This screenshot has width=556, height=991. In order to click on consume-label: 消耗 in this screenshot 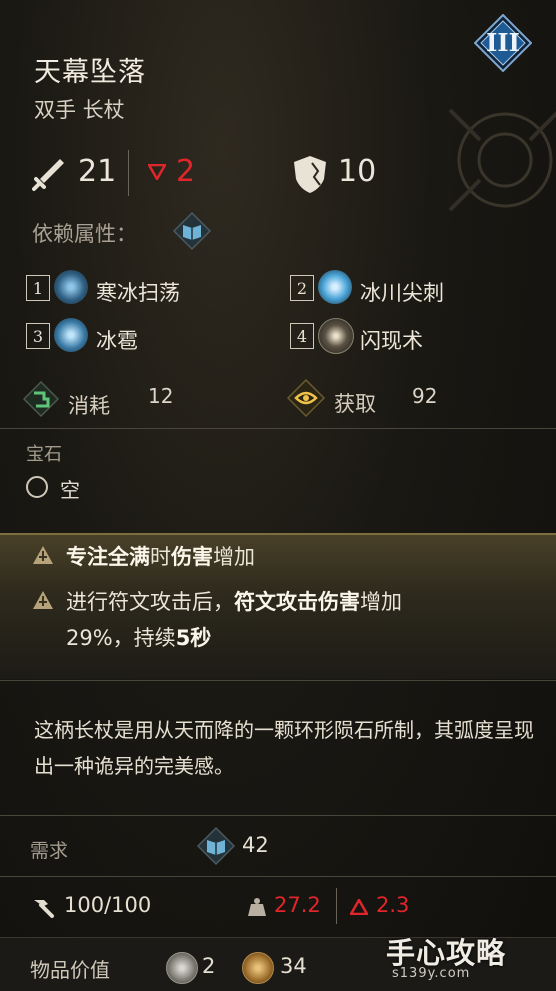, I will do `click(89, 406)`.